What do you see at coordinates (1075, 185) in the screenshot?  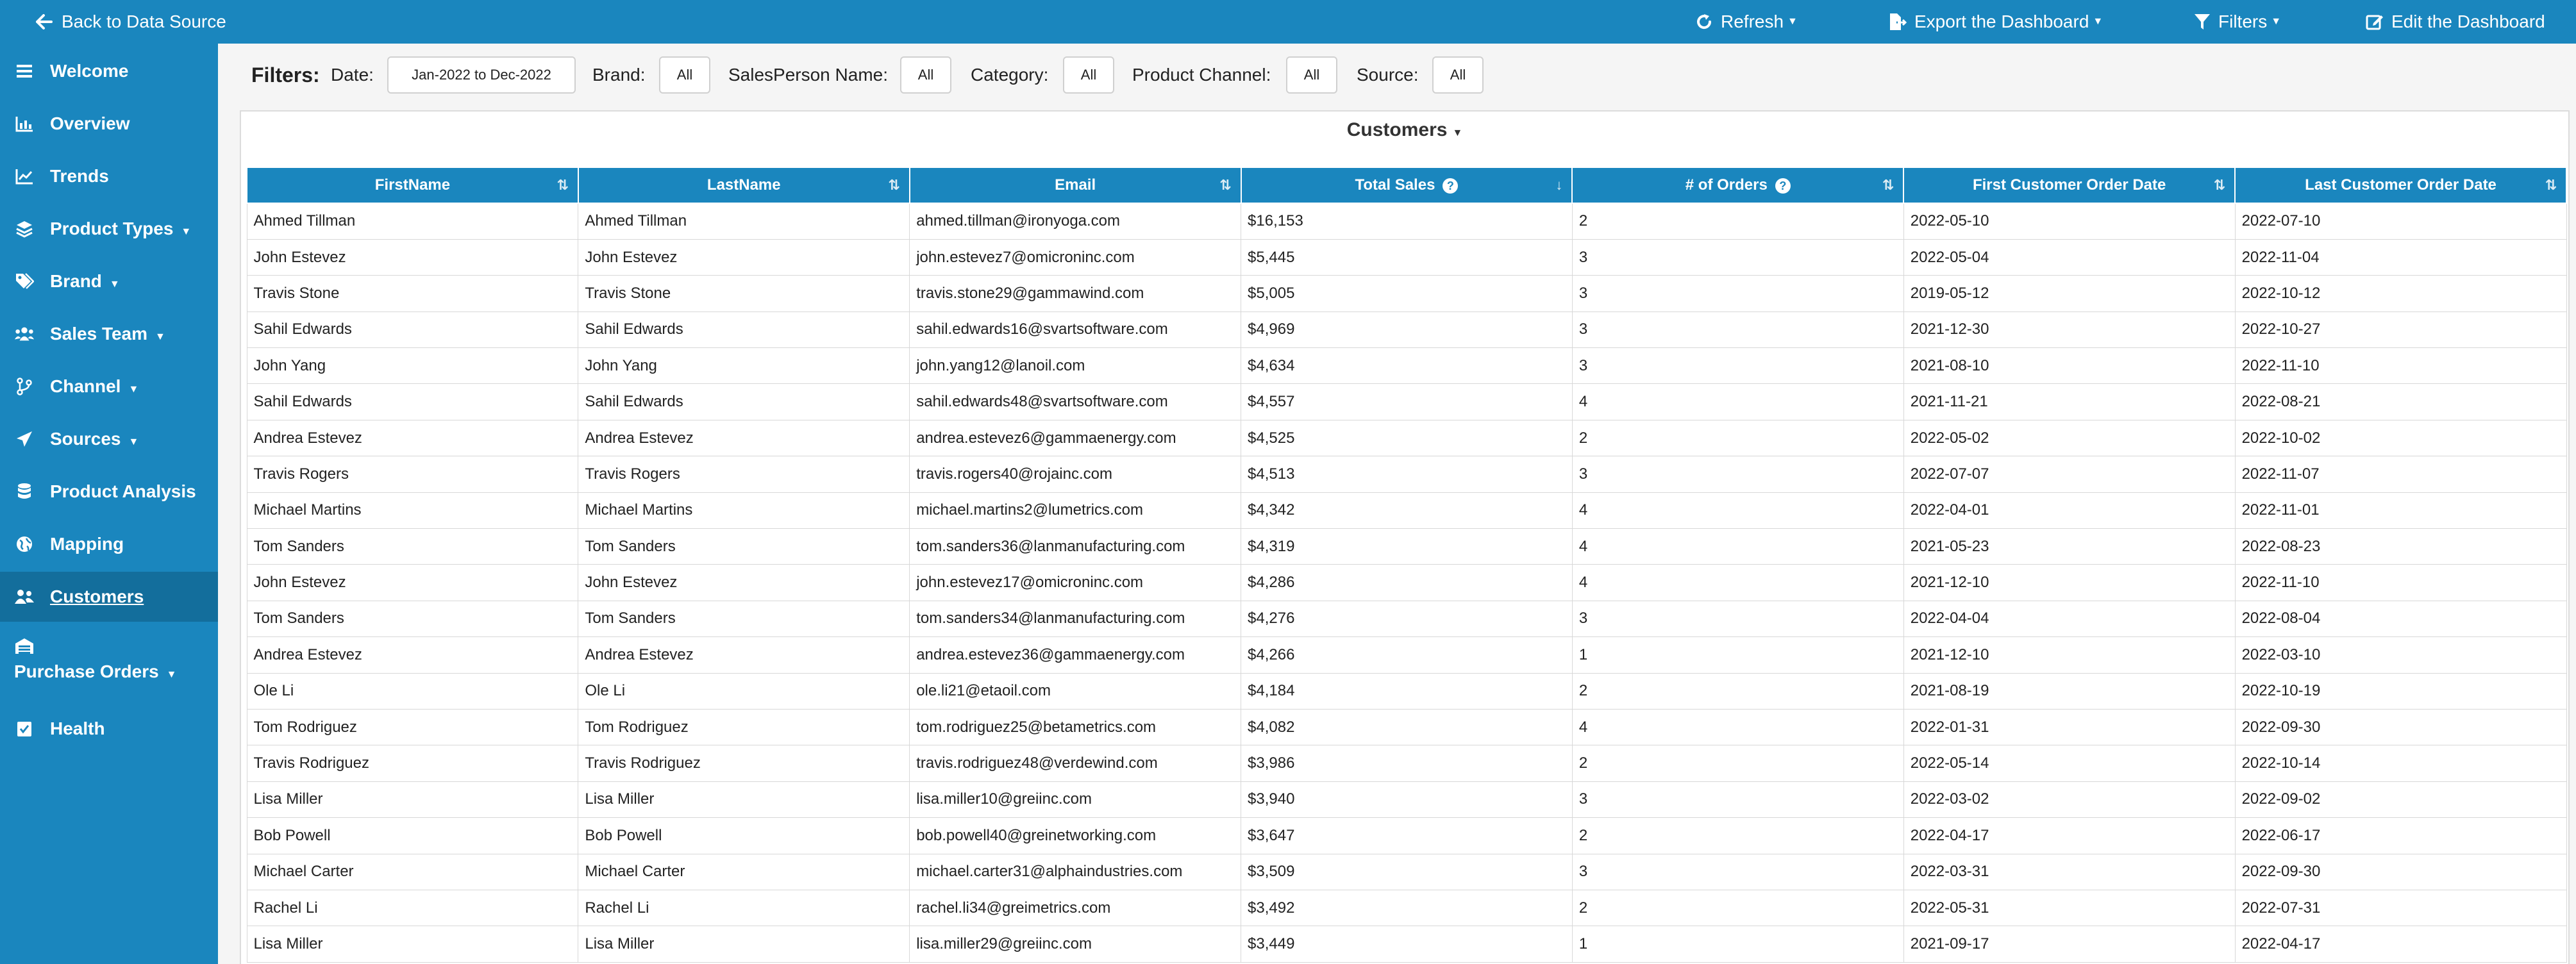 I see `column-header-email: Email ⇅` at bounding box center [1075, 185].